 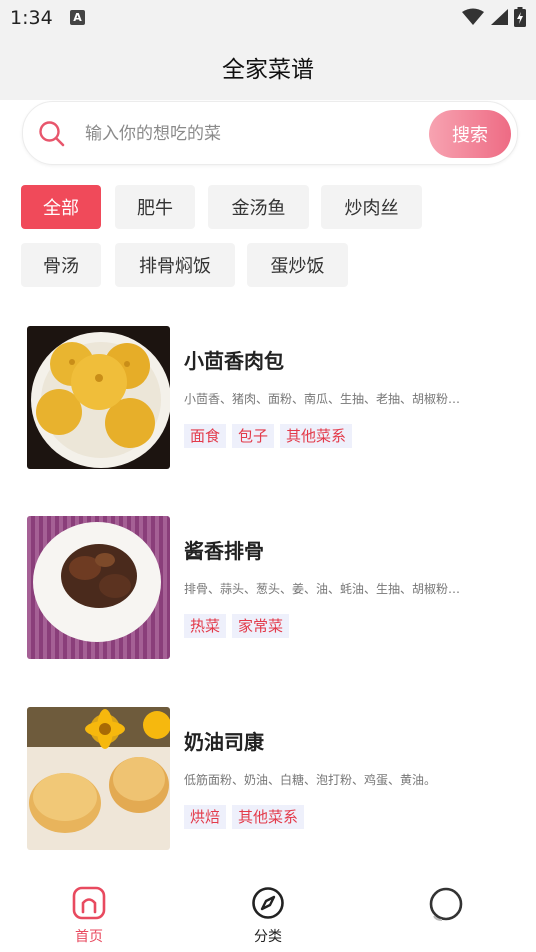 I want to click on filter-chip-pork: 炒肉丝, so click(x=371, y=207).